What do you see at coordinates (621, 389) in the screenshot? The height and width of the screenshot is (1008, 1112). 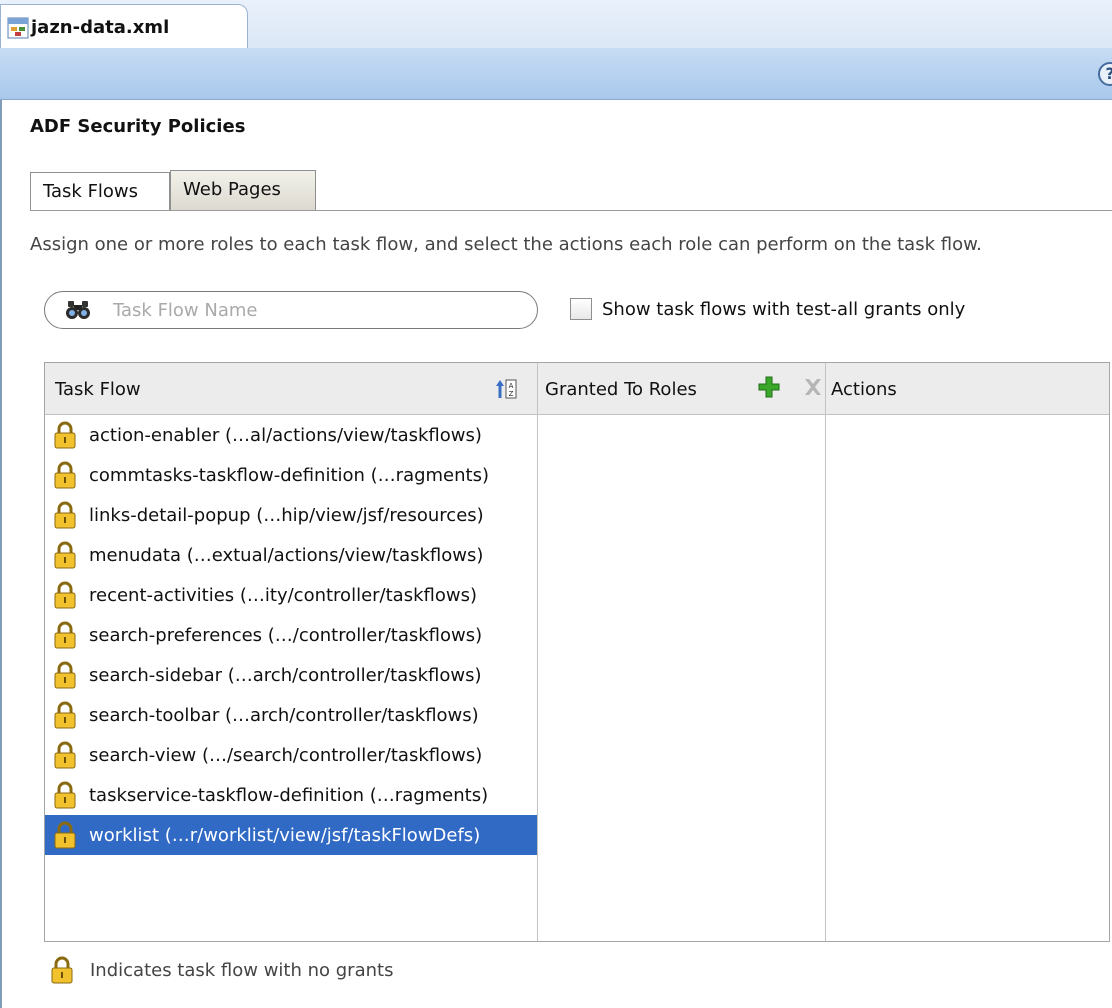 I see `column-header-granted-to-roles: Granted To Roles` at bounding box center [621, 389].